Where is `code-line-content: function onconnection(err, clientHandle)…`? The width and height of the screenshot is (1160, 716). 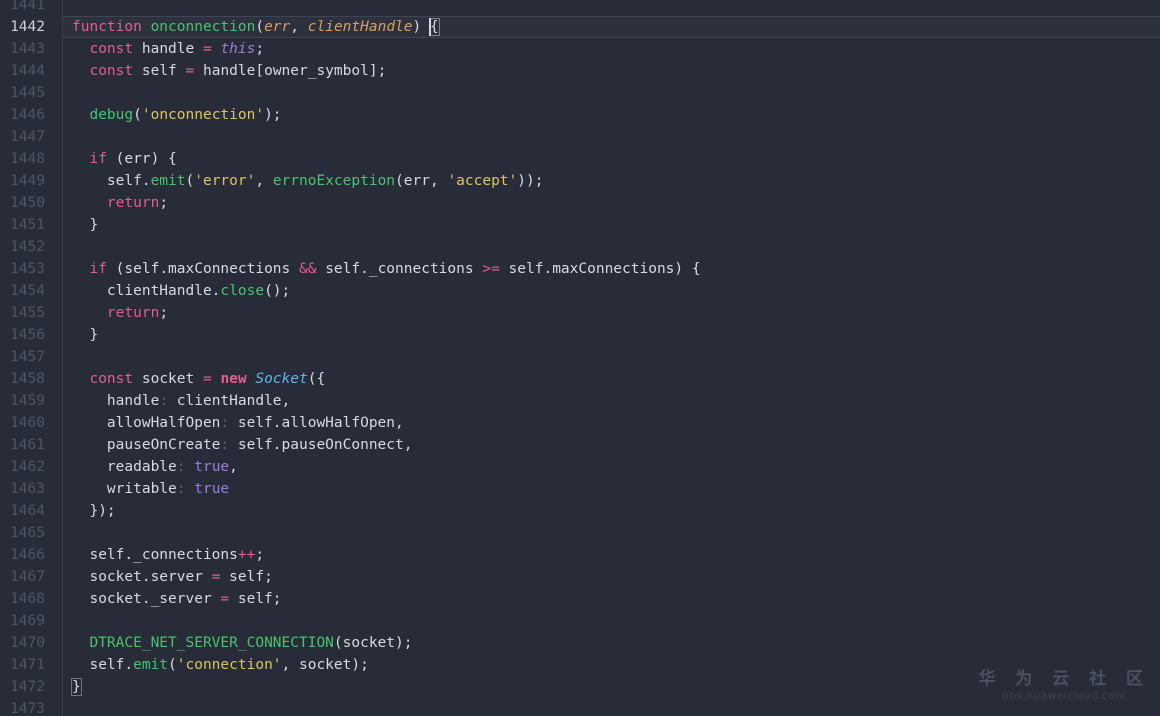 code-line-content: function onconnection(err, clientHandle)… is located at coordinates (611, 27).